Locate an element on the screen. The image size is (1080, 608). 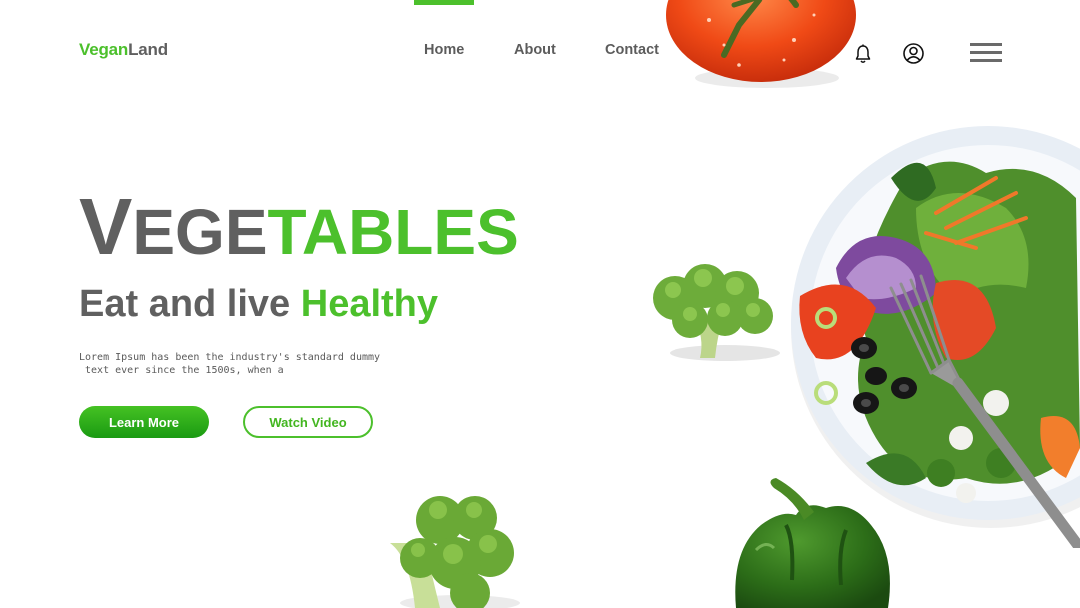
watch-video-button: Watch Video is located at coordinates (308, 422).